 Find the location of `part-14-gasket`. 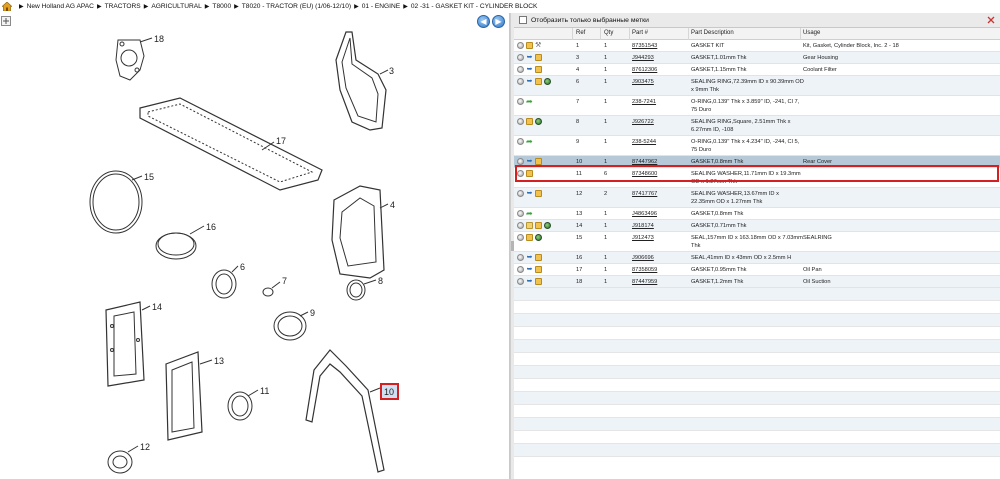

part-14-gasket is located at coordinates (125, 344).